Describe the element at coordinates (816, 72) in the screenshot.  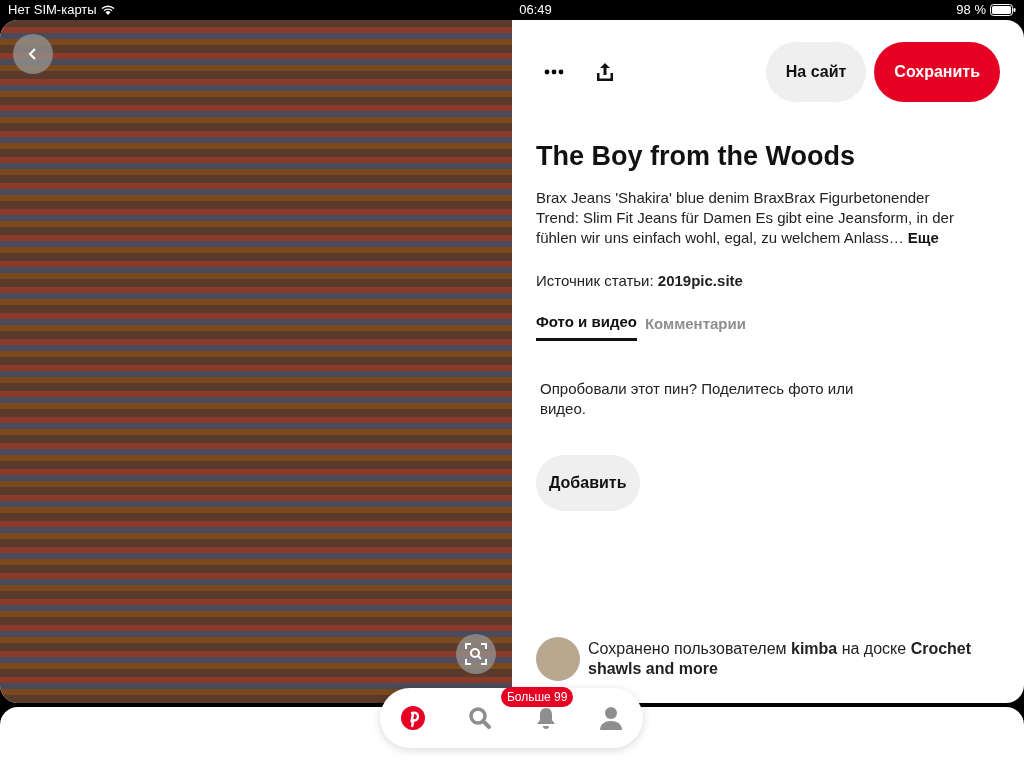
I see `visit-site-button: На сайт` at that location.